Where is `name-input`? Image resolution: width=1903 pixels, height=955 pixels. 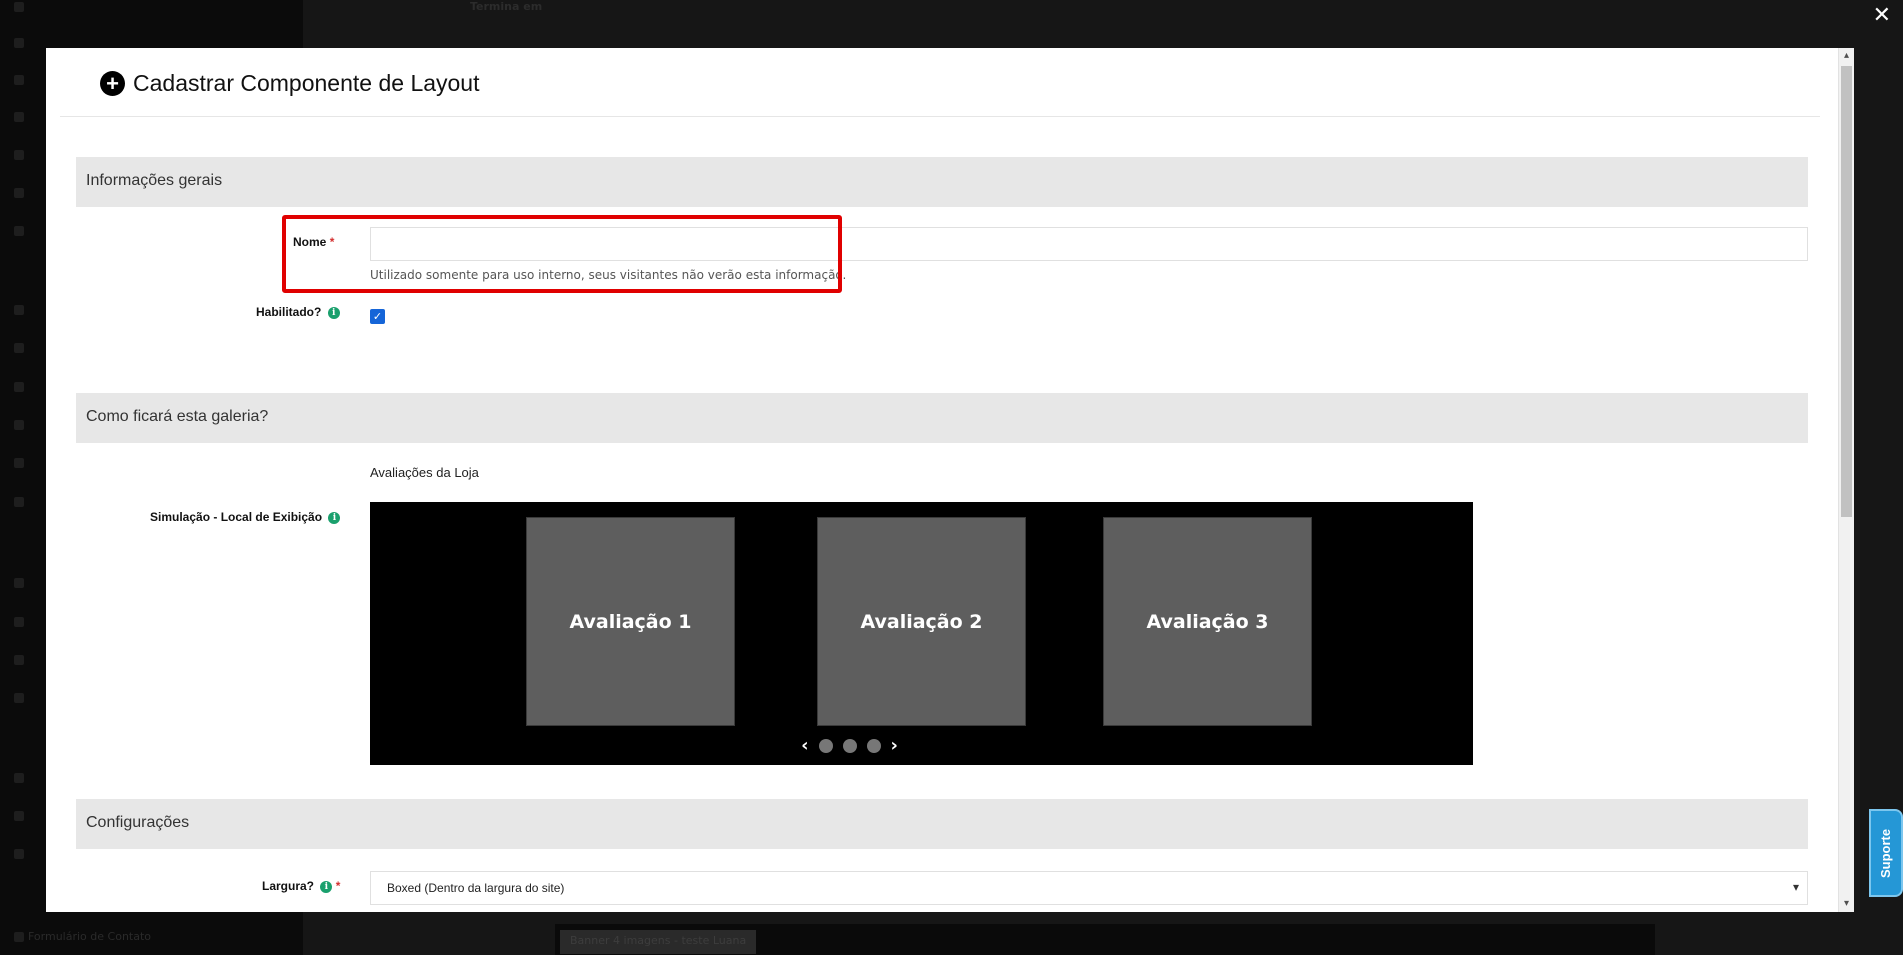 name-input is located at coordinates (1089, 244).